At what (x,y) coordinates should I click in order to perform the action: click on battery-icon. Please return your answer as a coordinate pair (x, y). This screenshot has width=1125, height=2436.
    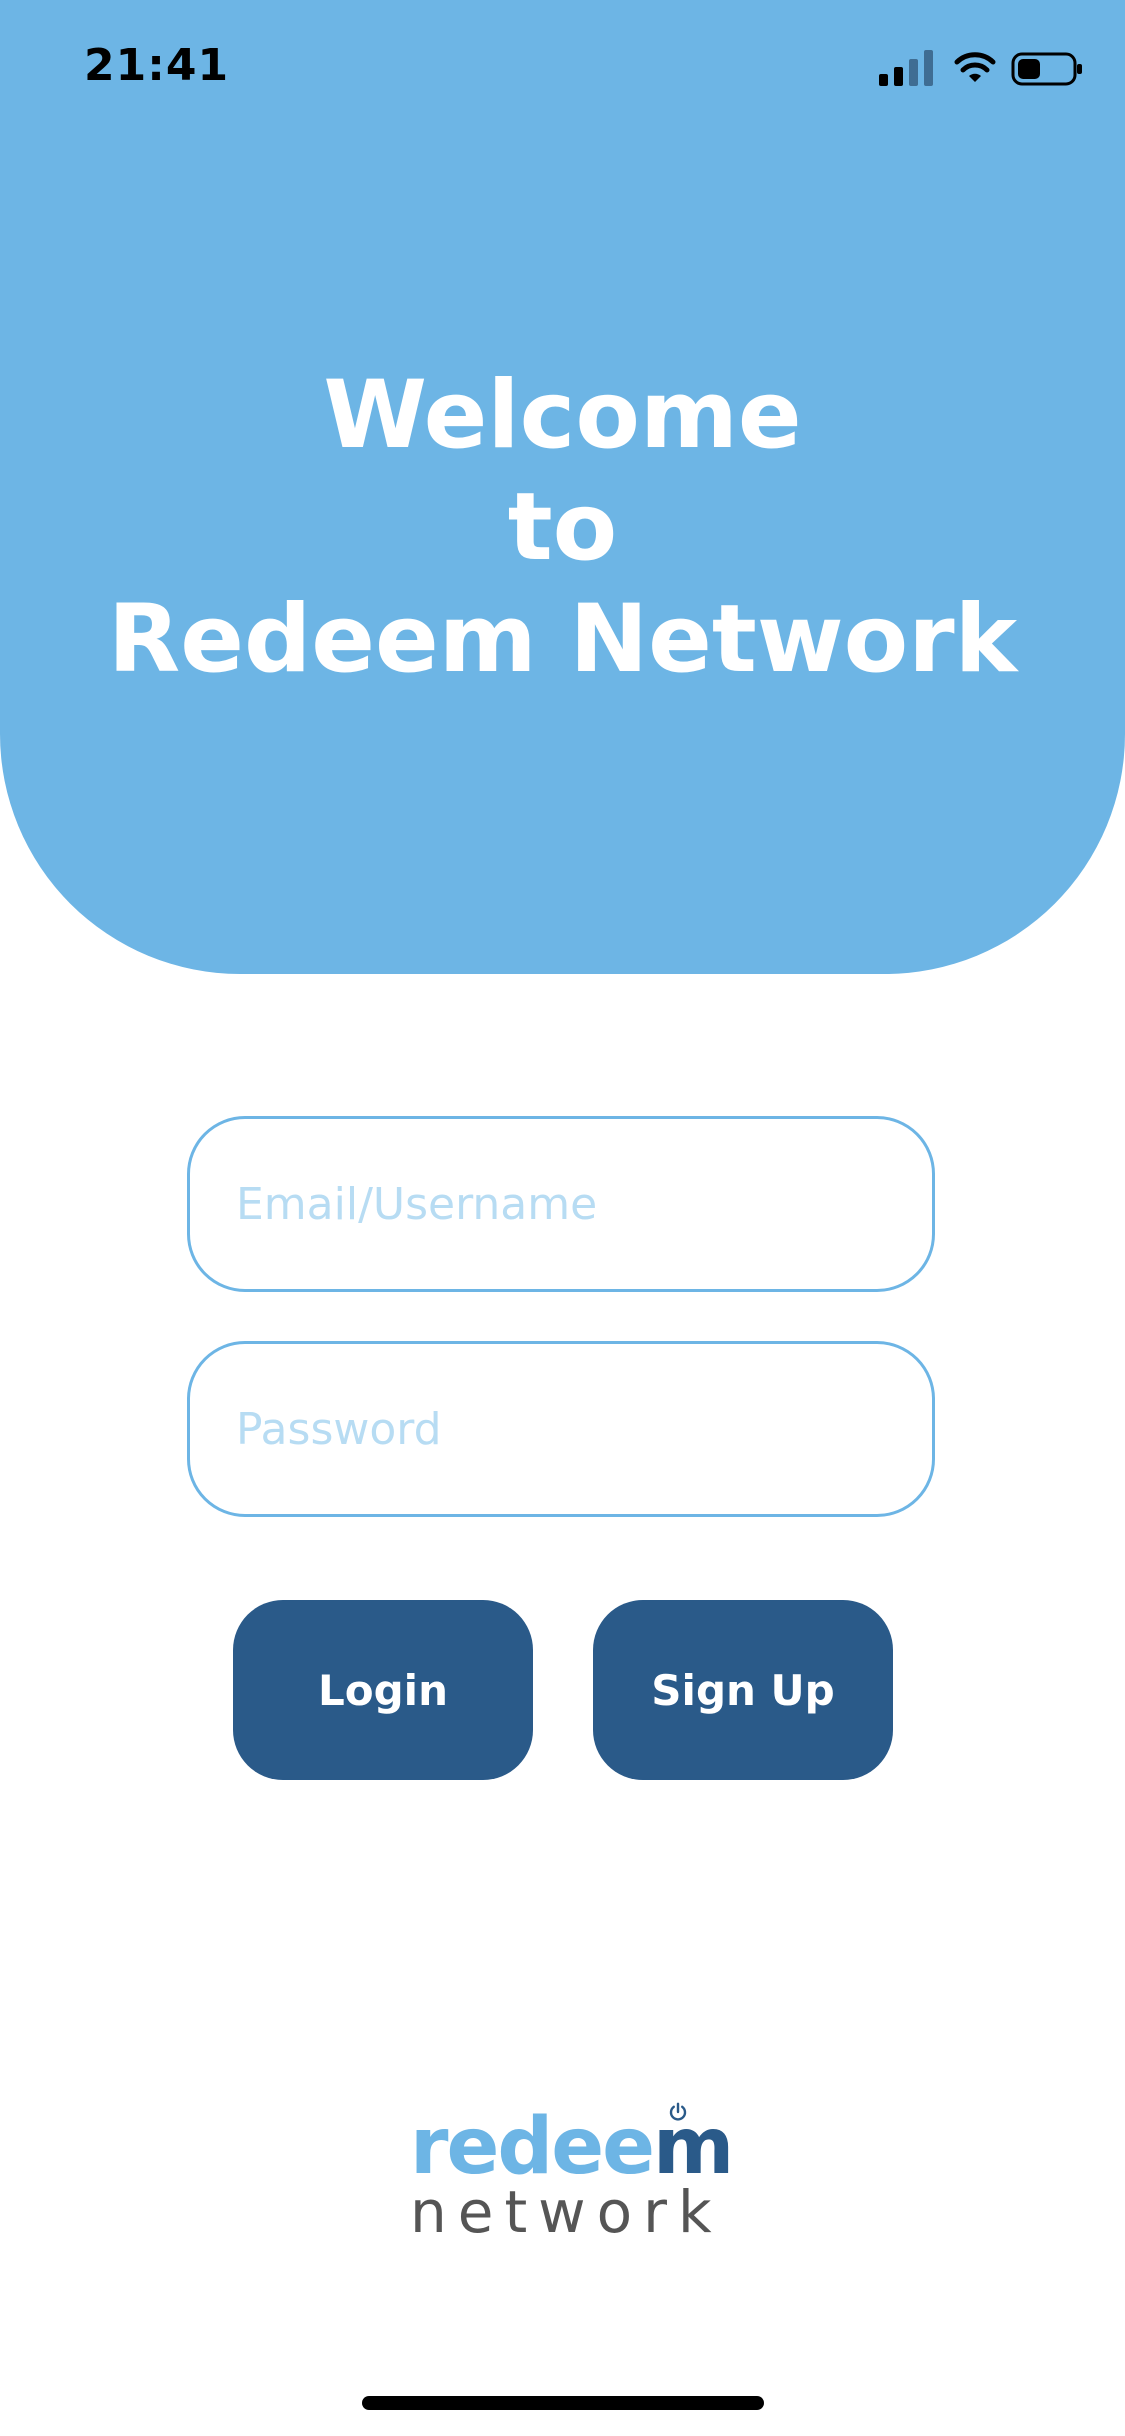
    Looking at the image, I should click on (1046, 69).